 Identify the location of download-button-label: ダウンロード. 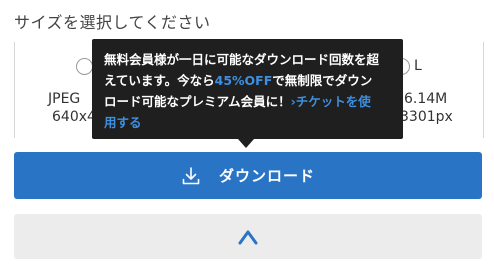
(266, 176).